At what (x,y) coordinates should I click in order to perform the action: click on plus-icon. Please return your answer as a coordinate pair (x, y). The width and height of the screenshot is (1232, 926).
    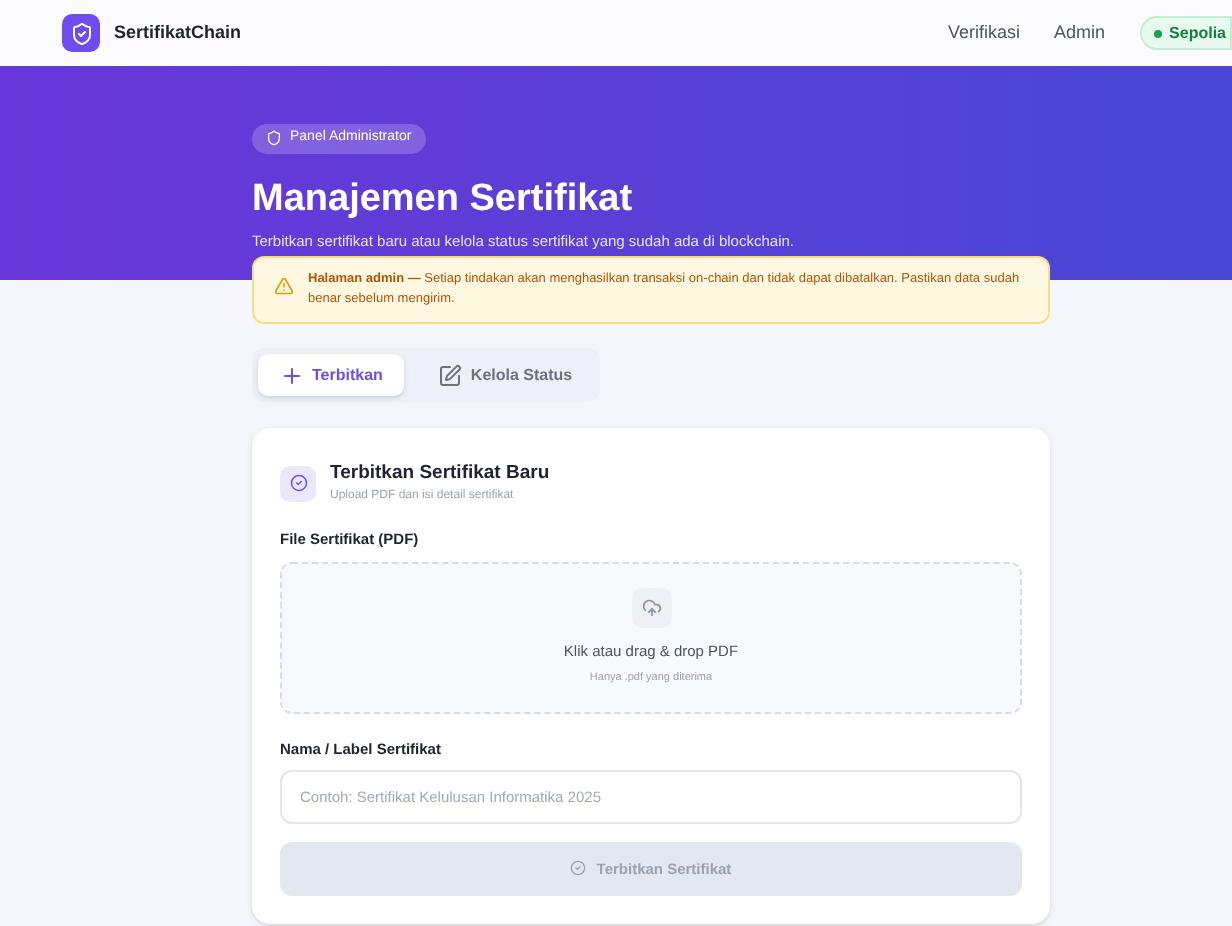
    Looking at the image, I should click on (292, 375).